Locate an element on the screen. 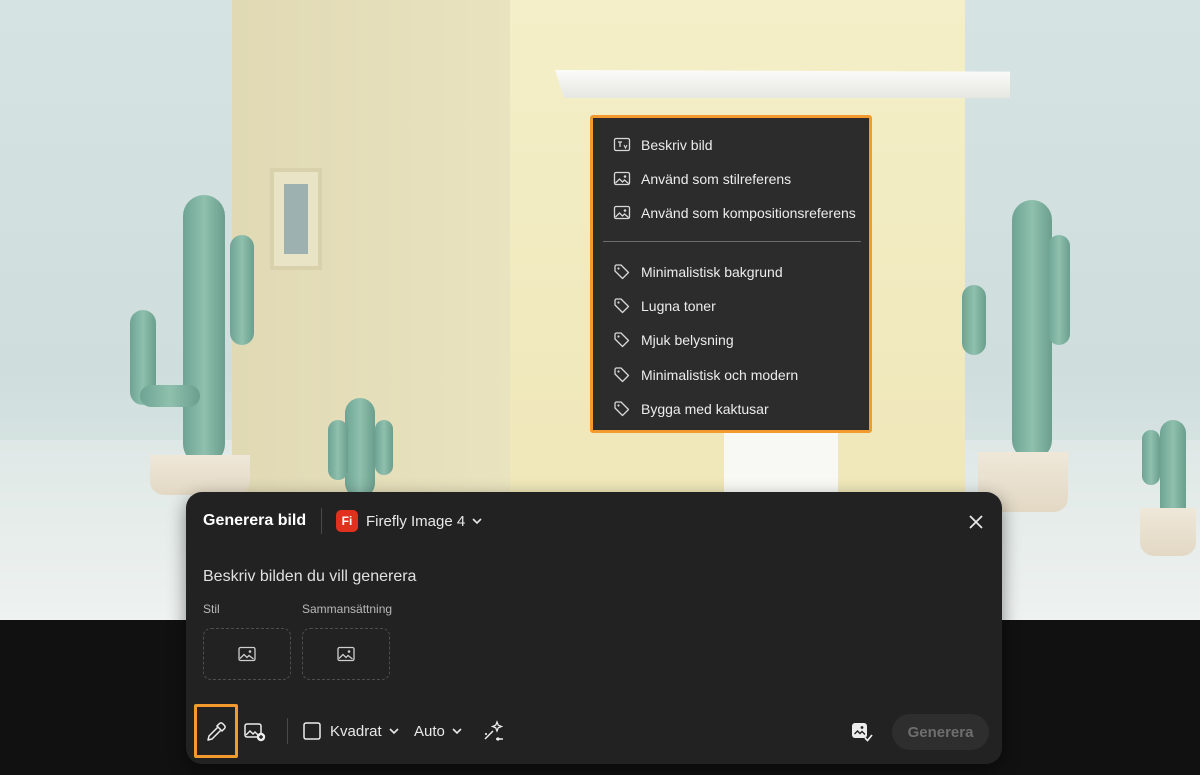 The image size is (1200, 775). menu-item-use-as-style-reference: Använd som stilreferens is located at coordinates (738, 179).